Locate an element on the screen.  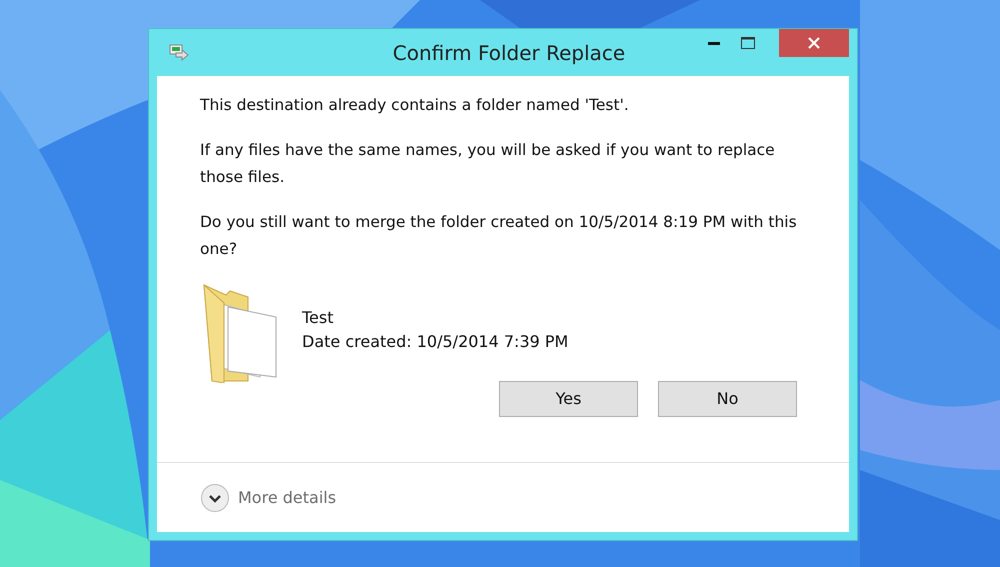
minimize-icon is located at coordinates (714, 43).